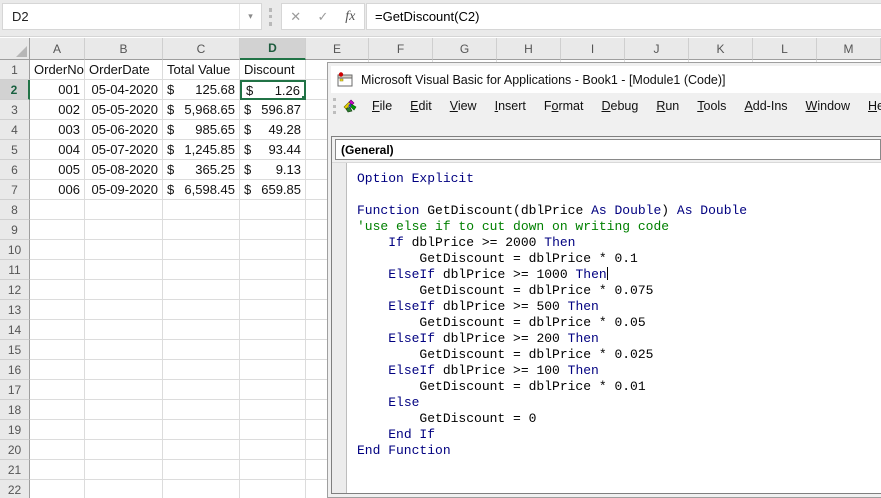  What do you see at coordinates (57, 190) in the screenshot?
I see `cell: 006` at bounding box center [57, 190].